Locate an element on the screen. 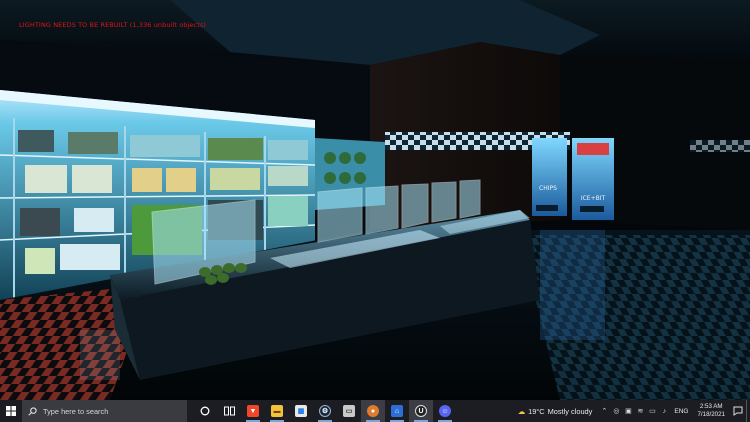 The width and height of the screenshot is (750, 422). cloud-sun-icon: ☁ is located at coordinates (521, 411).